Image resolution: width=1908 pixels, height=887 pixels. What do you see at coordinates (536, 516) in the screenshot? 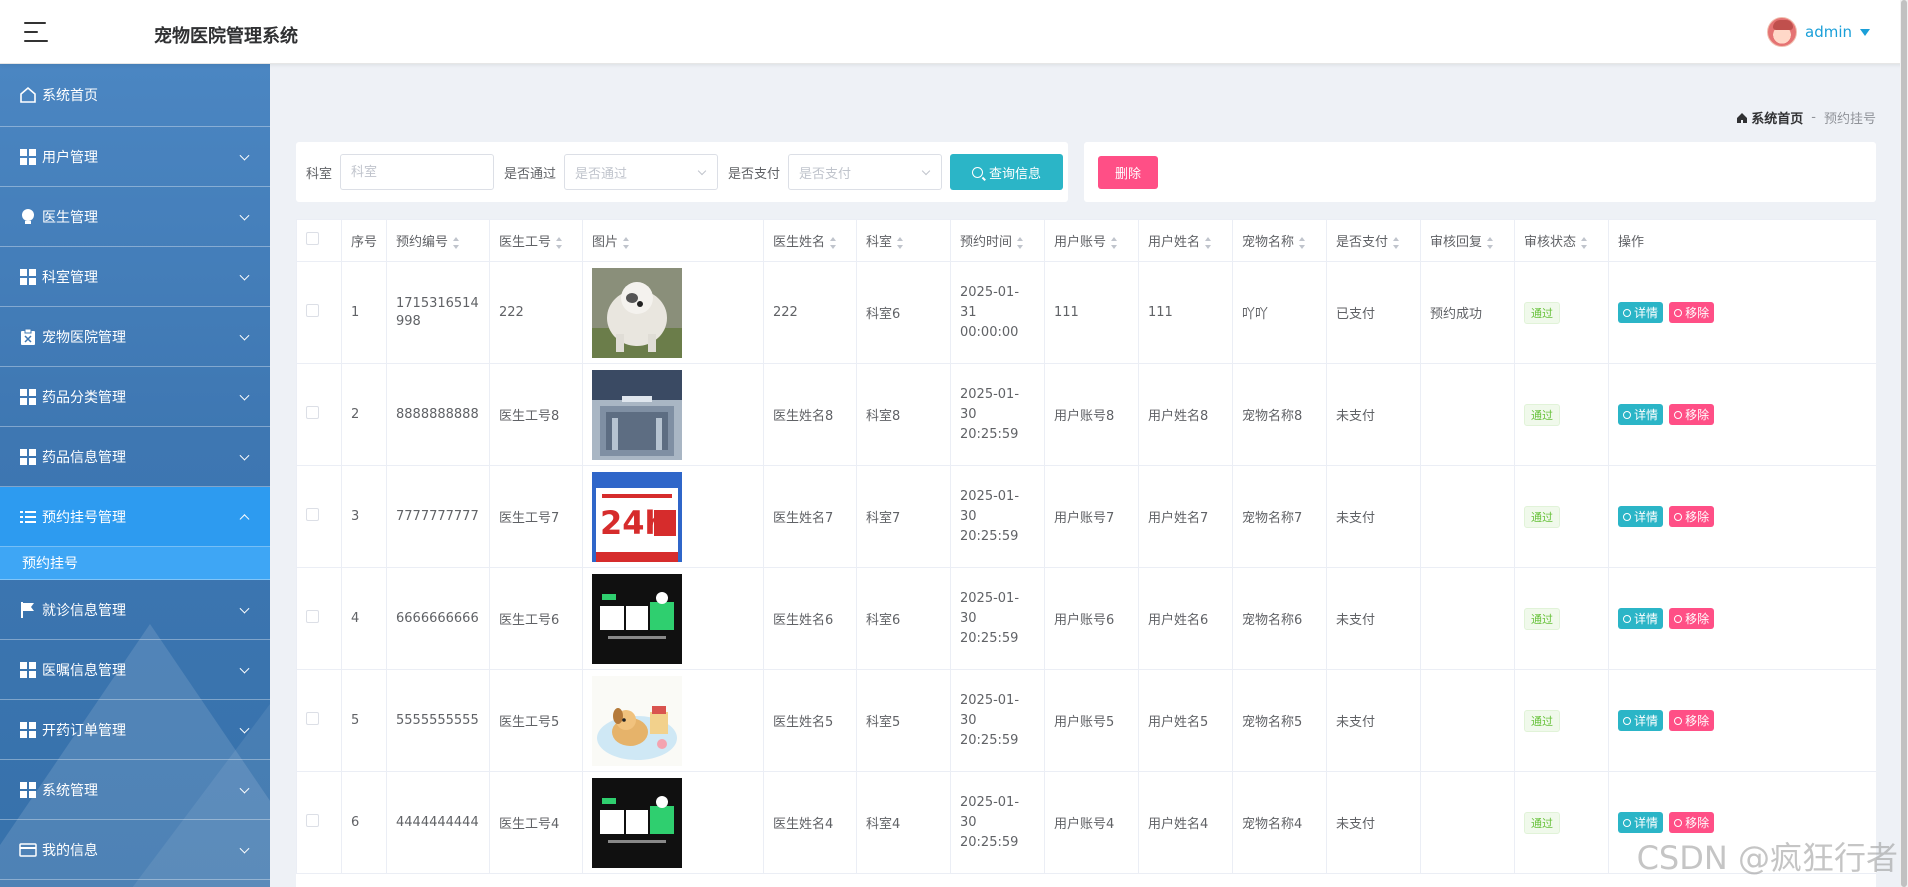
I see `cell-doctor-no: 医生工号7` at bounding box center [536, 516].